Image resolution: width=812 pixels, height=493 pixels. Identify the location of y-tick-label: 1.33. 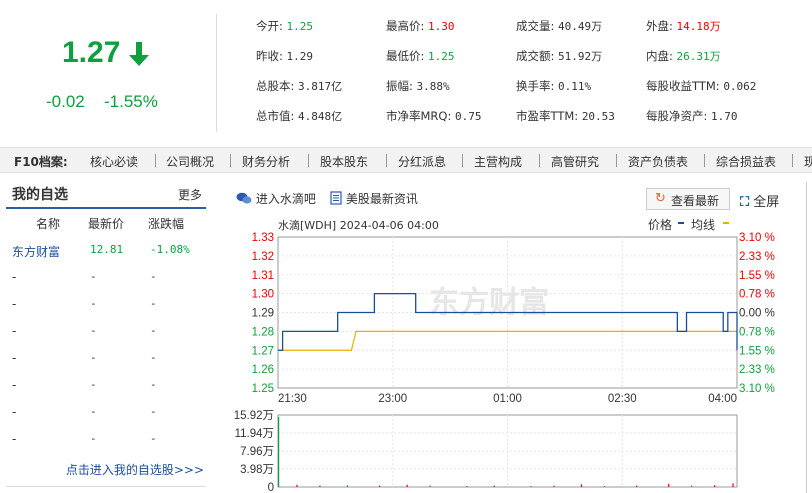
(263, 238).